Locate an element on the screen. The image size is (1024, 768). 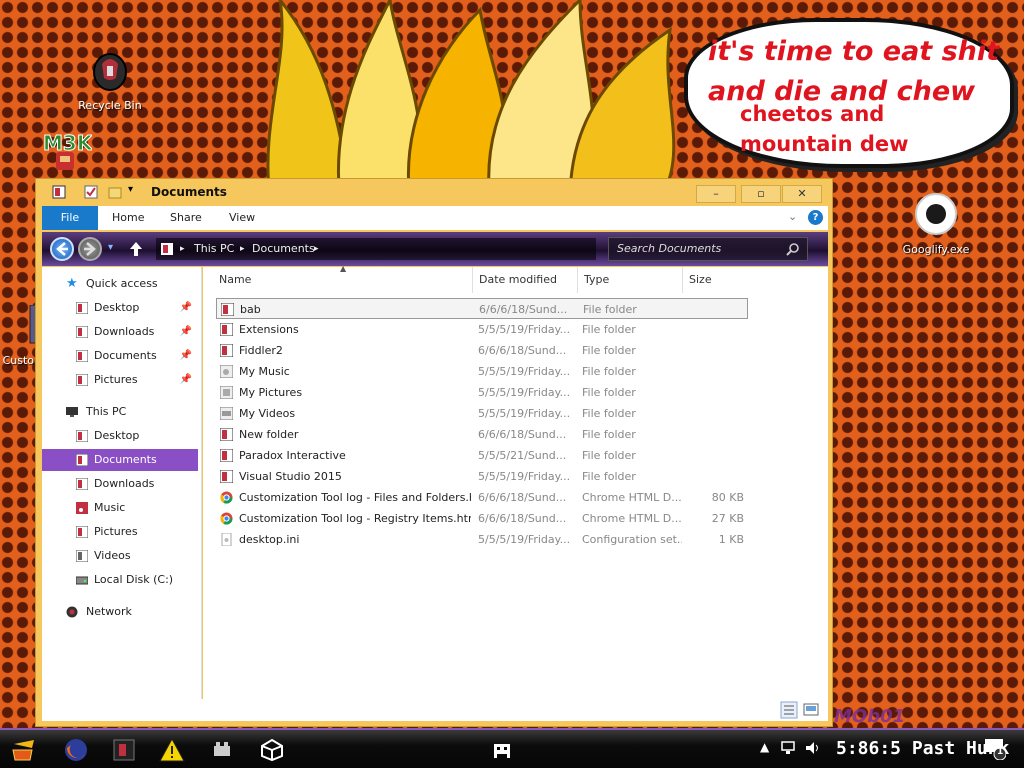
search-icon is located at coordinates (793, 249).